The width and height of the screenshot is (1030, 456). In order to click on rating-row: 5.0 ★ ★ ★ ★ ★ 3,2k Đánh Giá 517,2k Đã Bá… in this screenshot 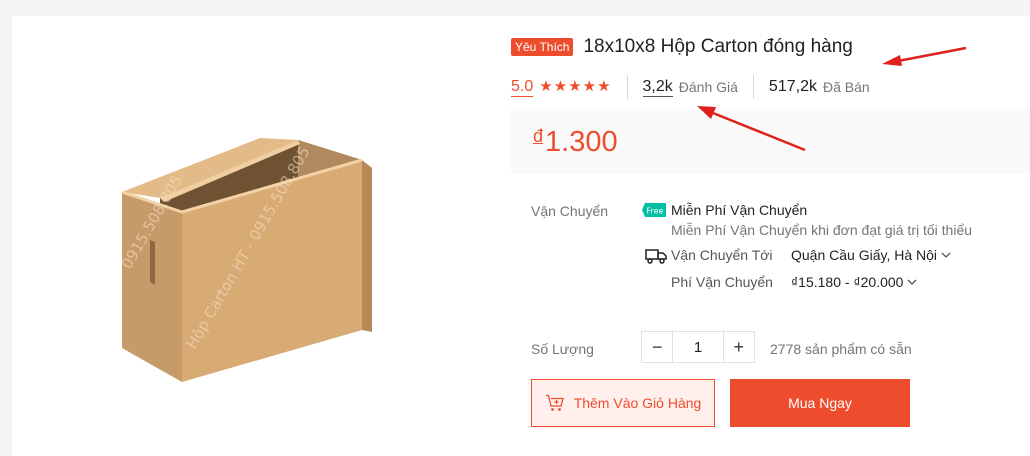, I will do `click(698, 87)`.